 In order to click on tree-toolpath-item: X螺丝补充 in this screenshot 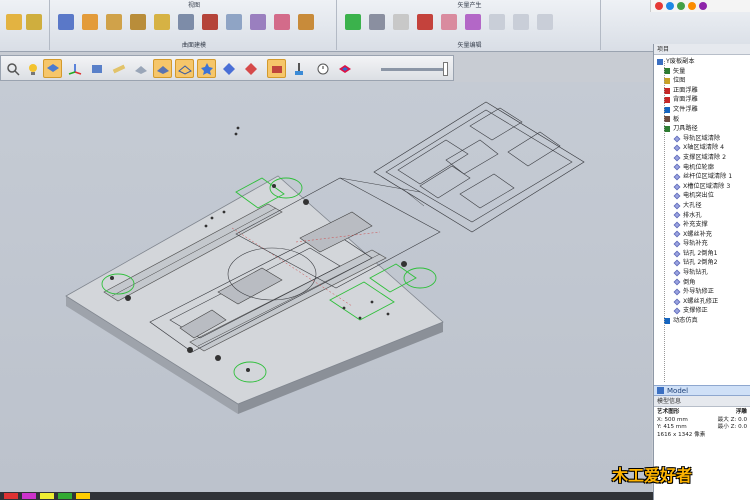, I will do `click(702, 235)`.